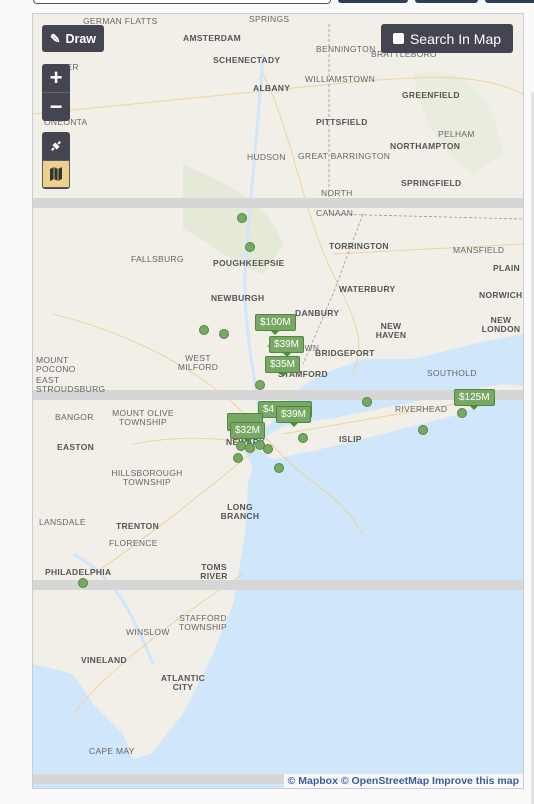 This screenshot has width=534, height=804. Describe the element at coordinates (367, 289) in the screenshot. I see `place-label: Waterbury` at that location.